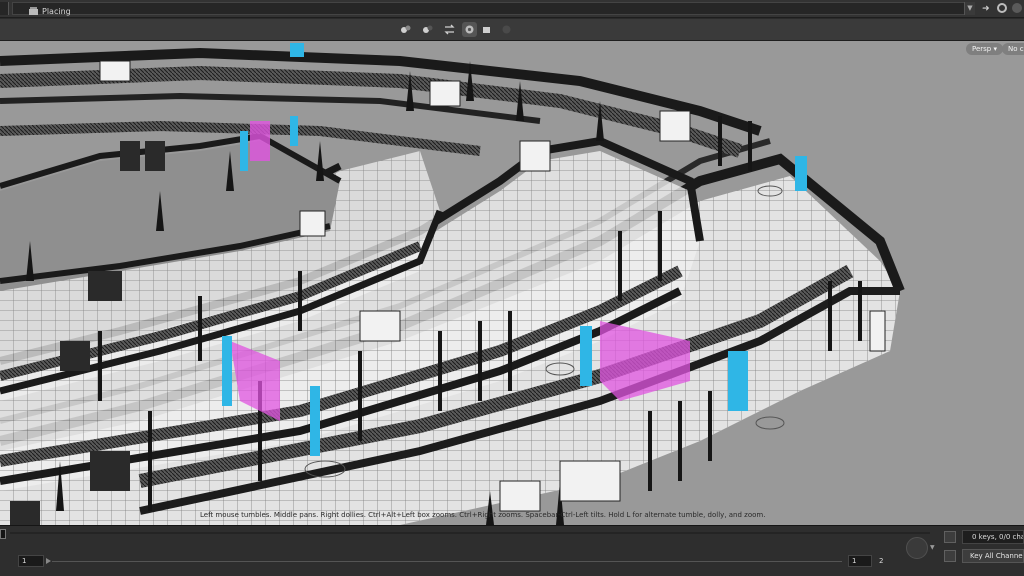  What do you see at coordinates (889, 561) in the screenshot?
I see `end-frame-field: 2` at bounding box center [889, 561].